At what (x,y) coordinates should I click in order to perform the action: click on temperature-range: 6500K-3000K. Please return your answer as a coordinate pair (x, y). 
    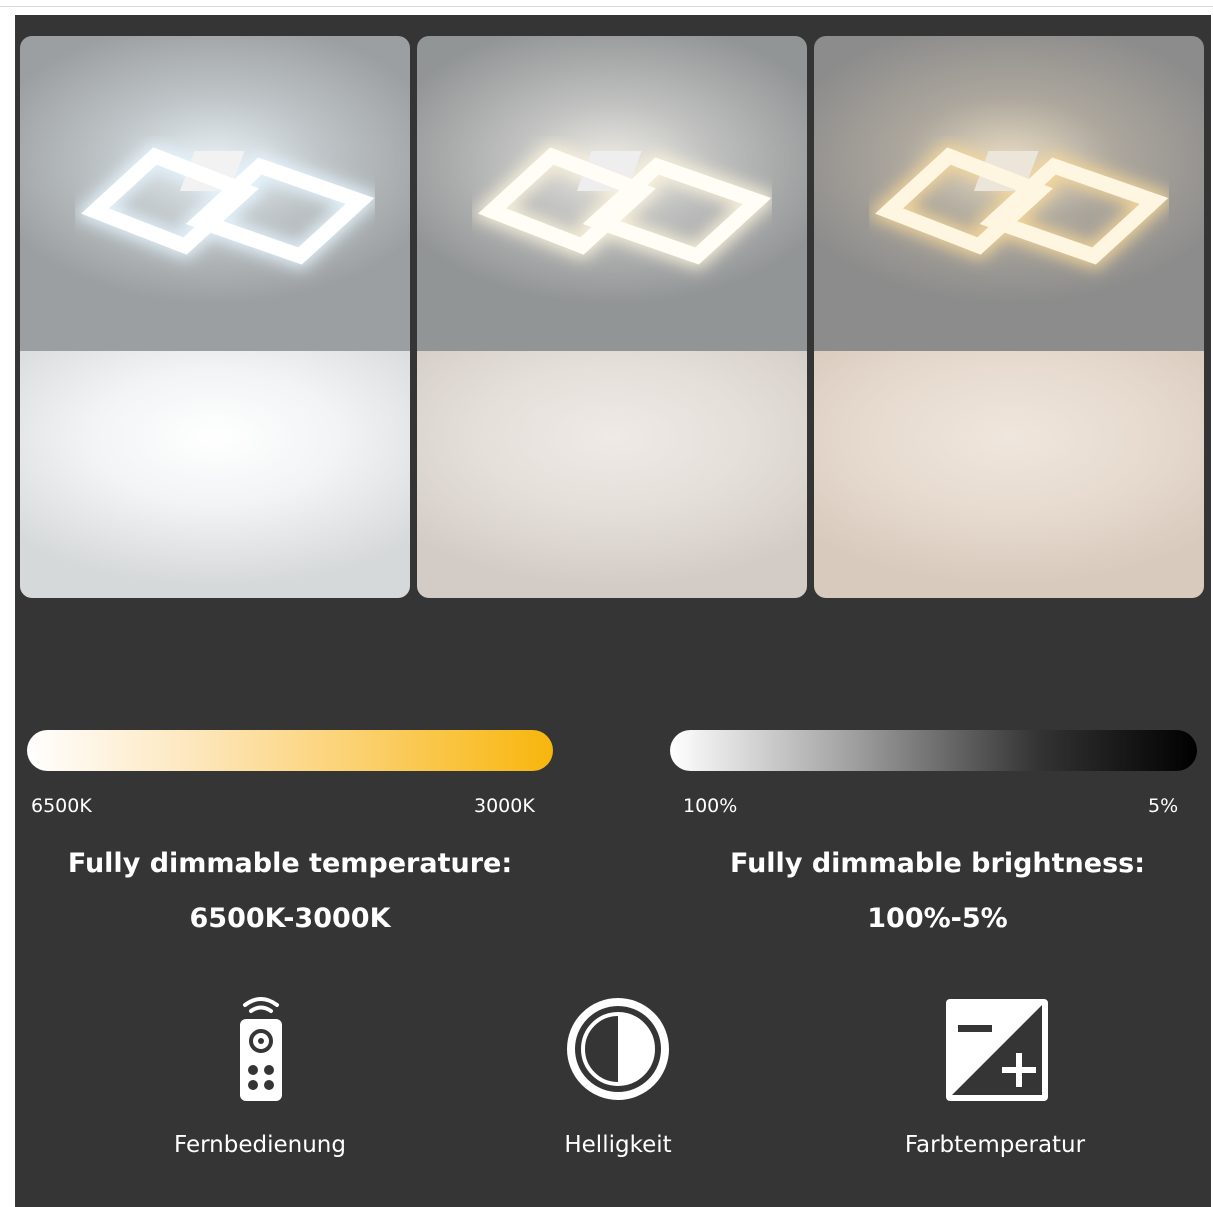
    Looking at the image, I should click on (290, 918).